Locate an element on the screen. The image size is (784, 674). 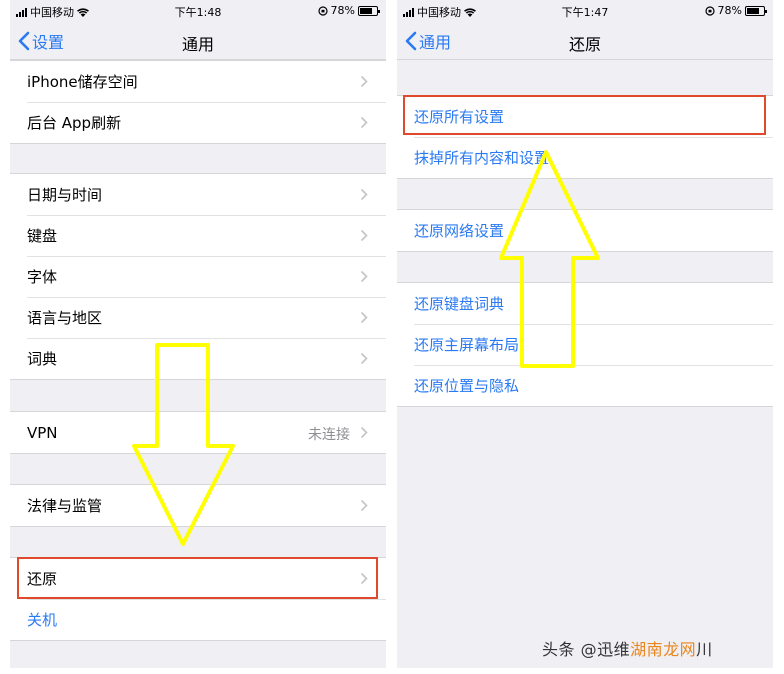
up-arrow-icon is located at coordinates (549, 259).